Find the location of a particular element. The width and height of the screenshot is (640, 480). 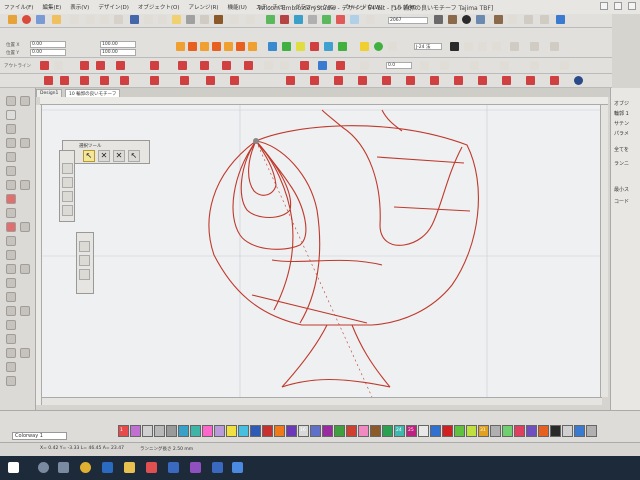

pointer-select-button: ↖ is located at coordinates (89, 156).